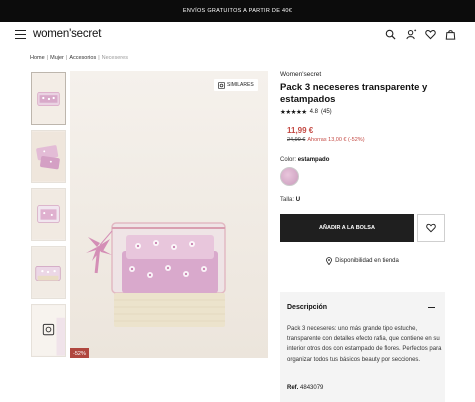  What do you see at coordinates (347, 228) in the screenshot?
I see `add-to-bag-button: AÑADIR A LA BOLSA` at bounding box center [347, 228].